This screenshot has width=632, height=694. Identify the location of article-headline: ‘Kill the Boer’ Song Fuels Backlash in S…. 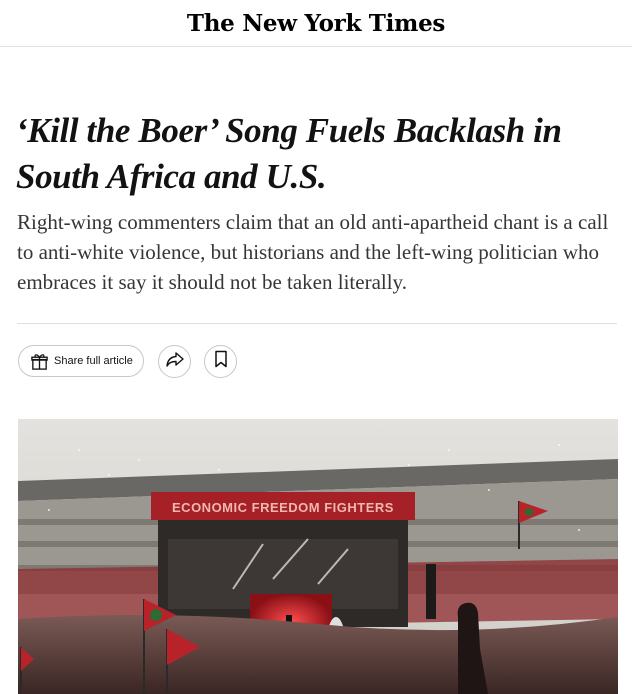
(289, 153).